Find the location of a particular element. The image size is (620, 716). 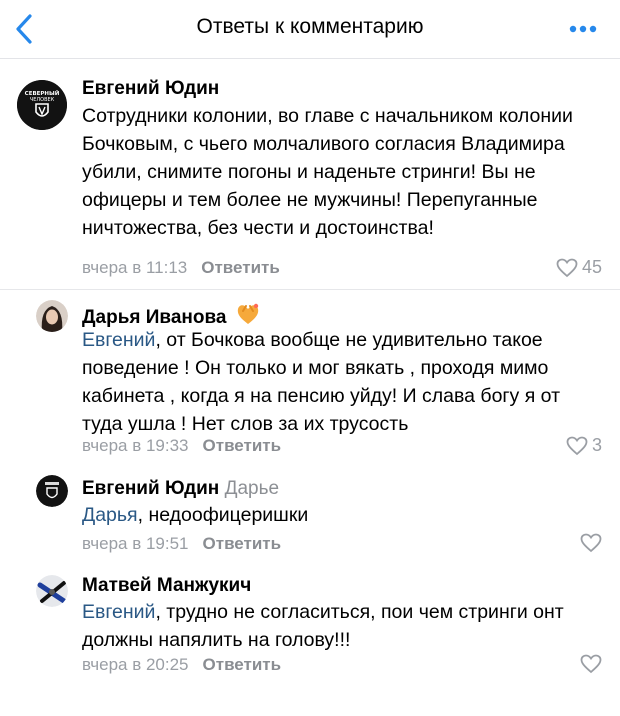

comment-body: , недоофицеришки is located at coordinates (223, 515).